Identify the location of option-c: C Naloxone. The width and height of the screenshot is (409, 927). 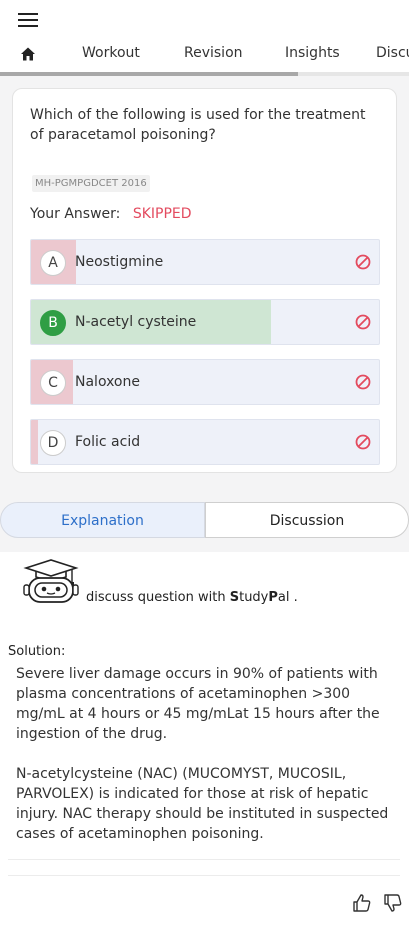
(205, 382).